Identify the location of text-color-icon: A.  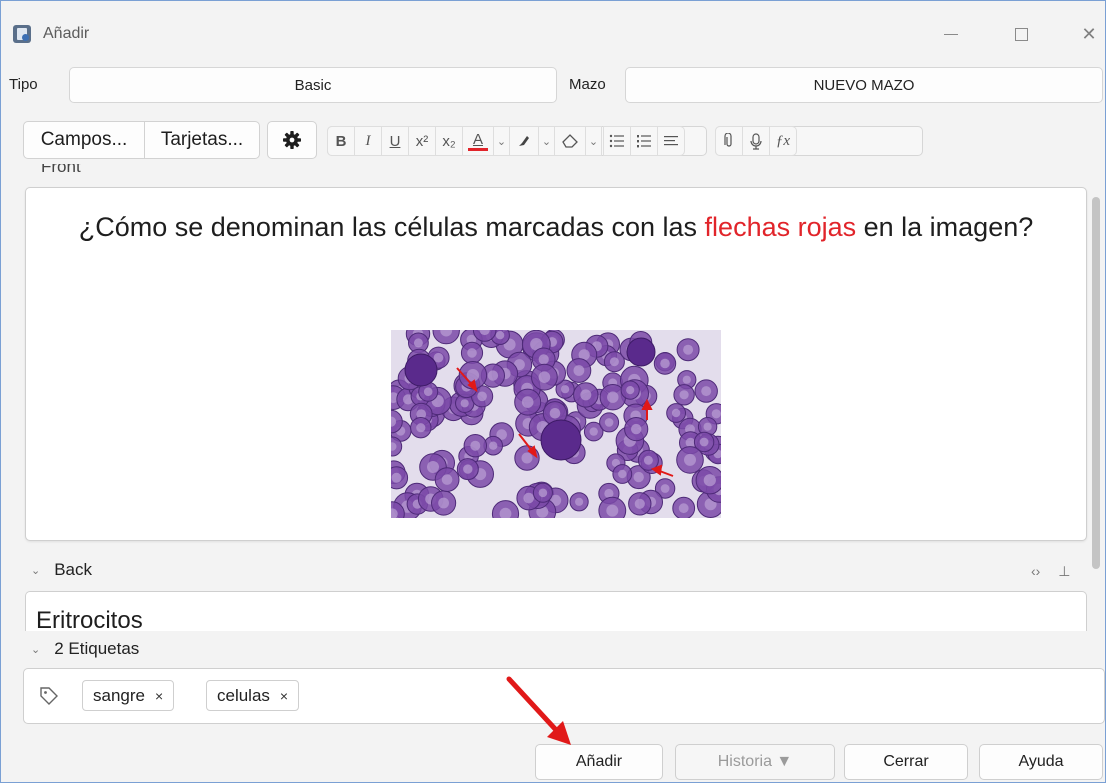
(477, 139).